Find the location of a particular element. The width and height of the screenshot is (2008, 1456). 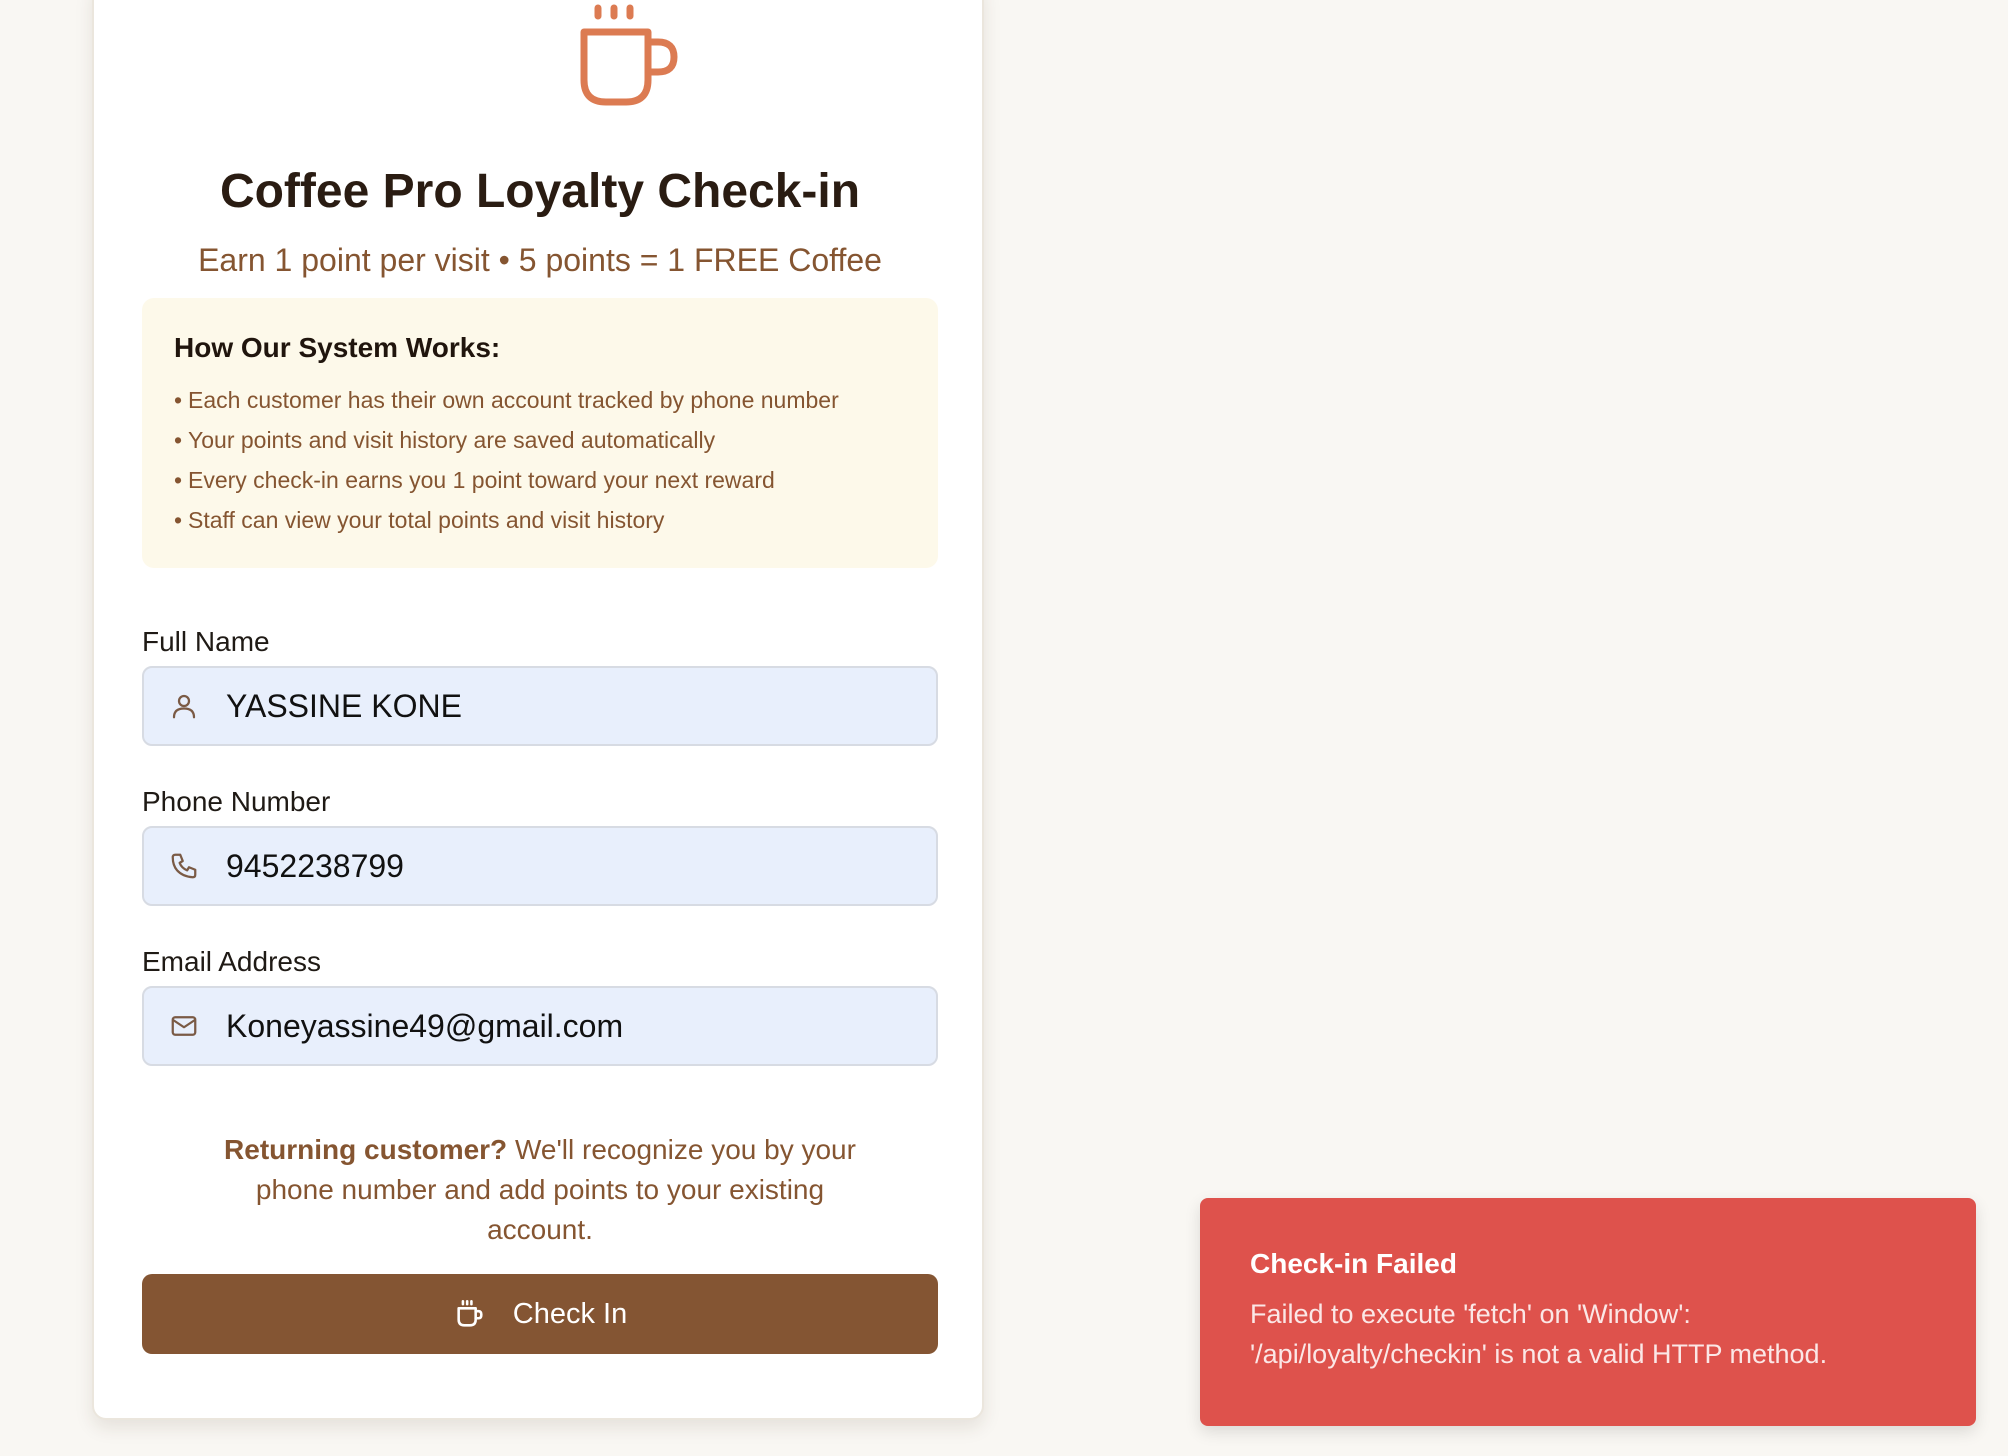

name-field: YASSINE KONE is located at coordinates (540, 706).